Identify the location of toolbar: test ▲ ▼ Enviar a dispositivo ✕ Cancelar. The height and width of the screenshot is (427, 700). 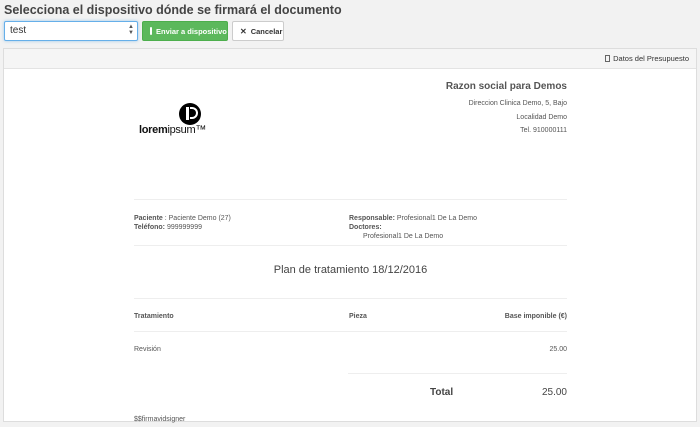
(144, 31).